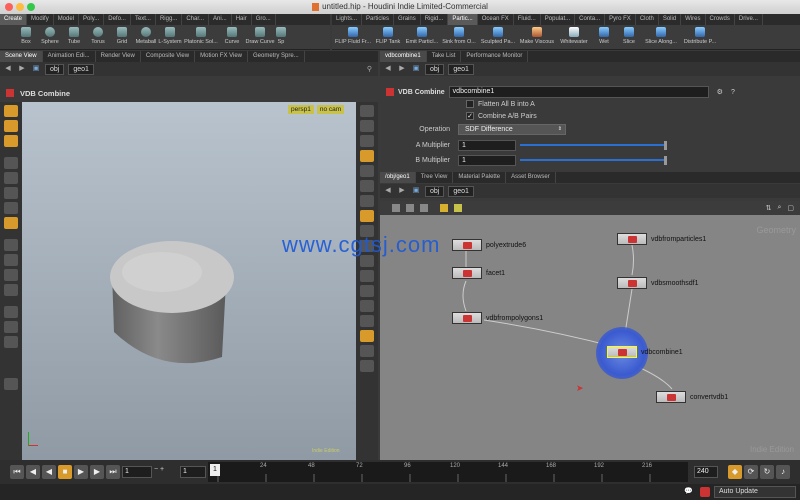 This screenshot has width=800, height=500. What do you see at coordinates (693, 19) in the screenshot?
I see `shelf-tab: Wires` at bounding box center [693, 19].